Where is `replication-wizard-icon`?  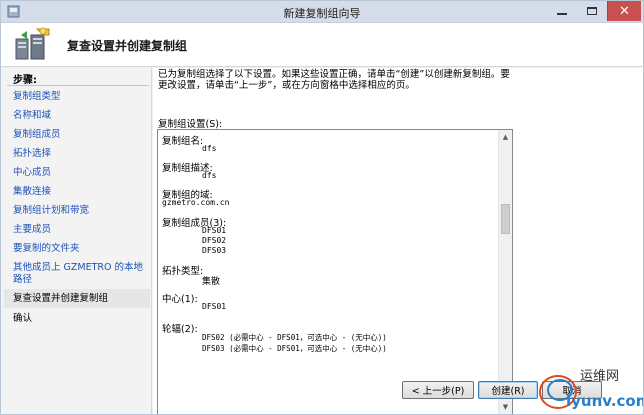 replication-wizard-icon is located at coordinates (32, 43).